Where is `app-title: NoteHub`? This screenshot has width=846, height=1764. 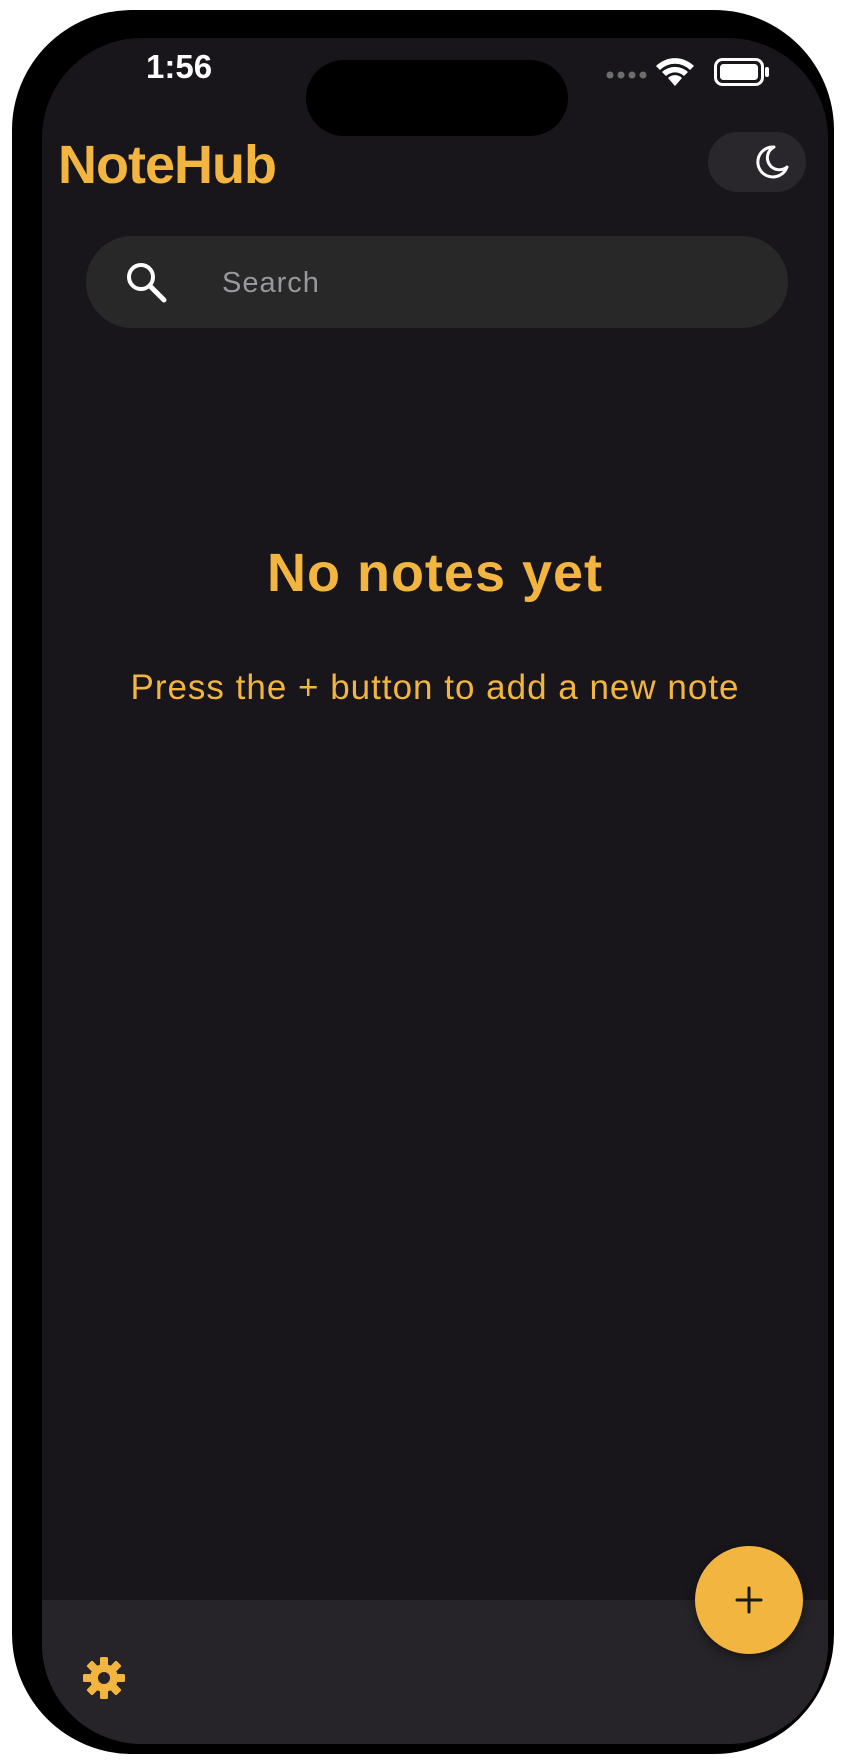
app-title: NoteHub is located at coordinates (167, 165).